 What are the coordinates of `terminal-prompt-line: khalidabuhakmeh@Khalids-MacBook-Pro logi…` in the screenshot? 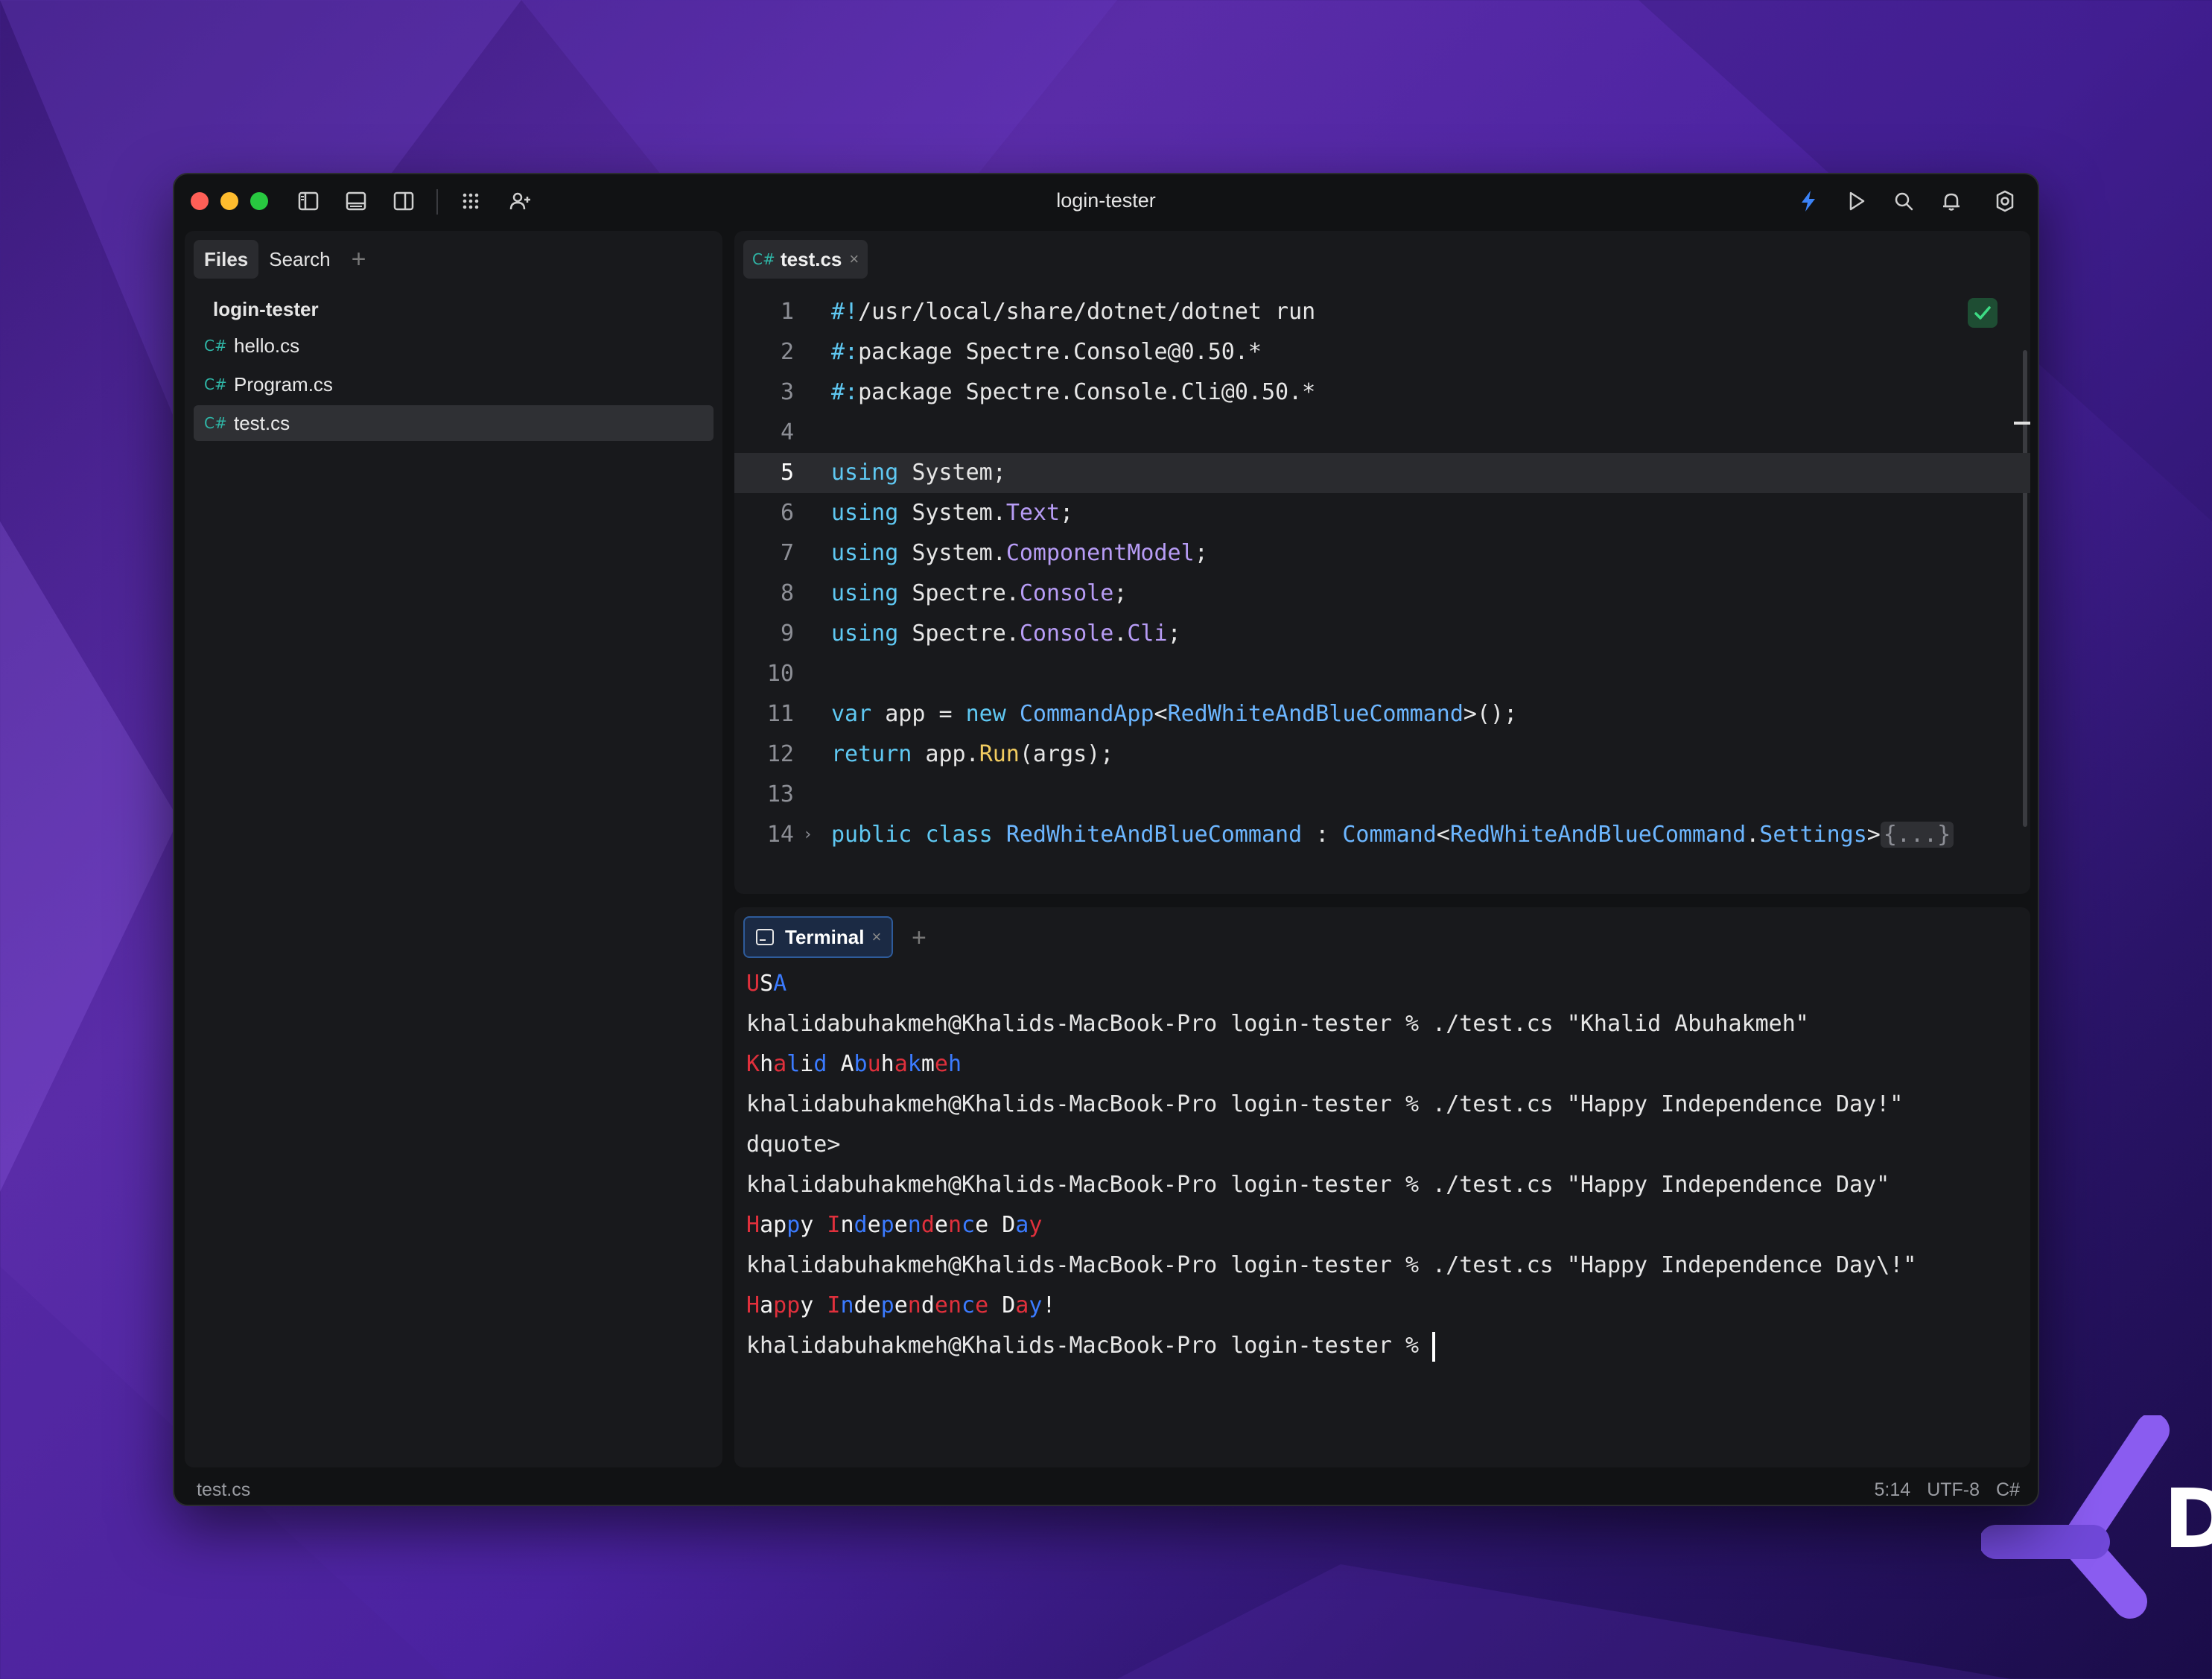 It's located at (1331, 1346).